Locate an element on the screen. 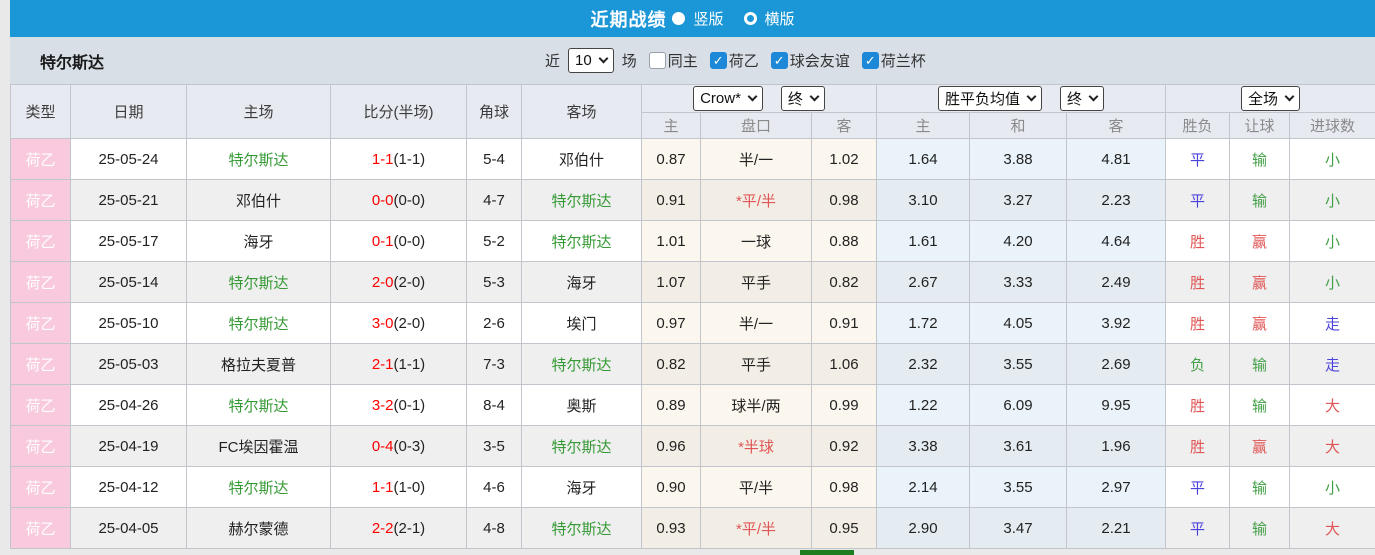 The height and width of the screenshot is (555, 1375). odds-group-header: Crow* 终 is located at coordinates (759, 99).